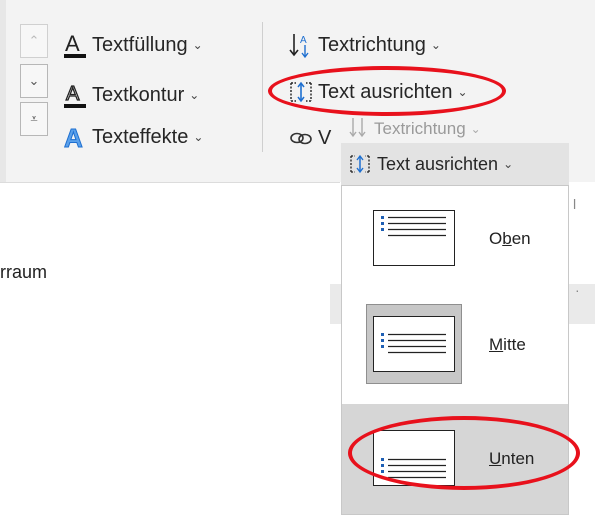 The height and width of the screenshot is (515, 595). Describe the element at coordinates (140, 44) in the screenshot. I see `text-fill-label: Textfüllung` at that location.